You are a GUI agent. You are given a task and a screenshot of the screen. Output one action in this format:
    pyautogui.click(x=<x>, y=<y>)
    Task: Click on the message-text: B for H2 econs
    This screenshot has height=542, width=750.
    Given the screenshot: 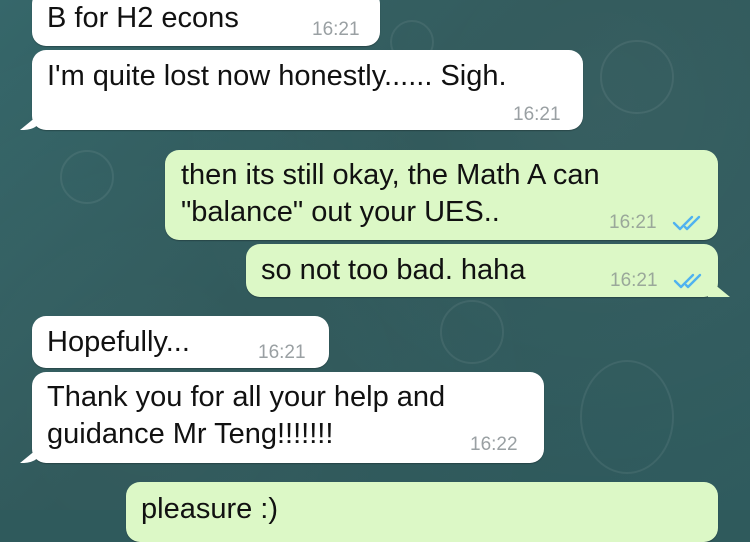 What is the action you would take?
    pyautogui.click(x=143, y=18)
    